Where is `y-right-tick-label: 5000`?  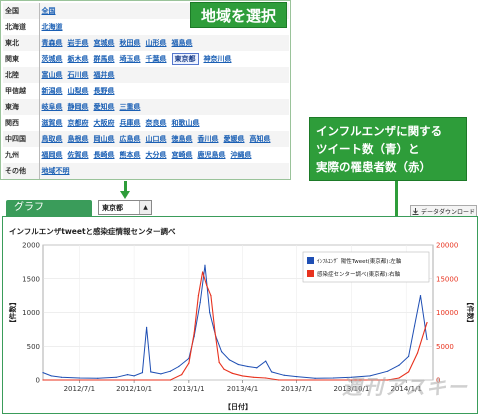 y-right-tick-label: 5000 is located at coordinates (445, 347).